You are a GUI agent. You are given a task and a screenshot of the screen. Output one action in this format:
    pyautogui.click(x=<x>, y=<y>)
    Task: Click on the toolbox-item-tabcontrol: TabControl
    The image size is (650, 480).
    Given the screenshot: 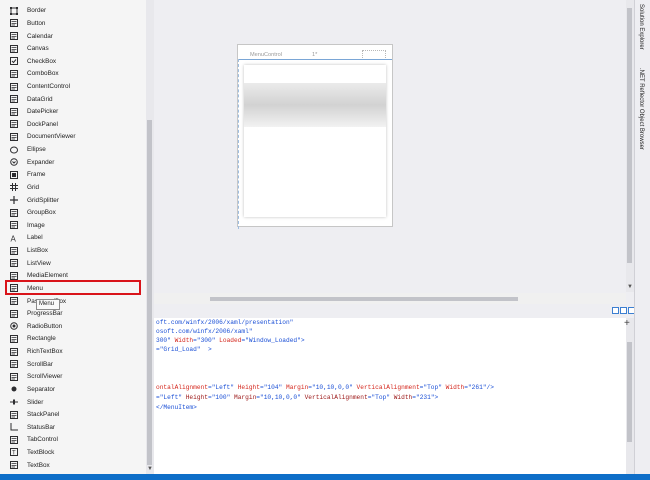 What is the action you would take?
    pyautogui.click(x=73, y=440)
    